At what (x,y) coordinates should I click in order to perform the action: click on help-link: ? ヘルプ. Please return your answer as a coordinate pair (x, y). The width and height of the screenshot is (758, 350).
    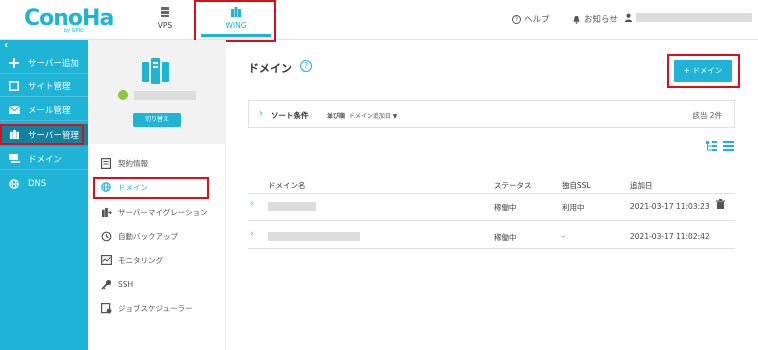
    Looking at the image, I should click on (531, 19).